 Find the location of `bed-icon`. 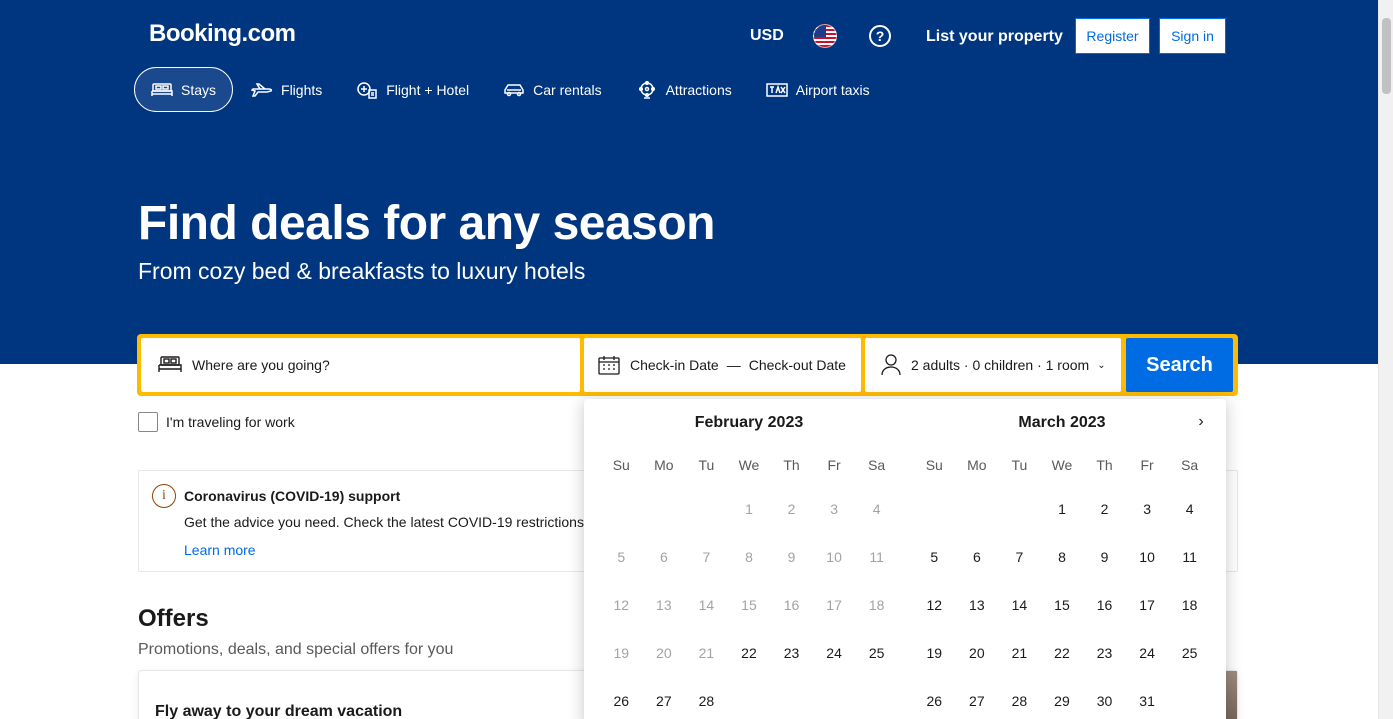

bed-icon is located at coordinates (170, 364).